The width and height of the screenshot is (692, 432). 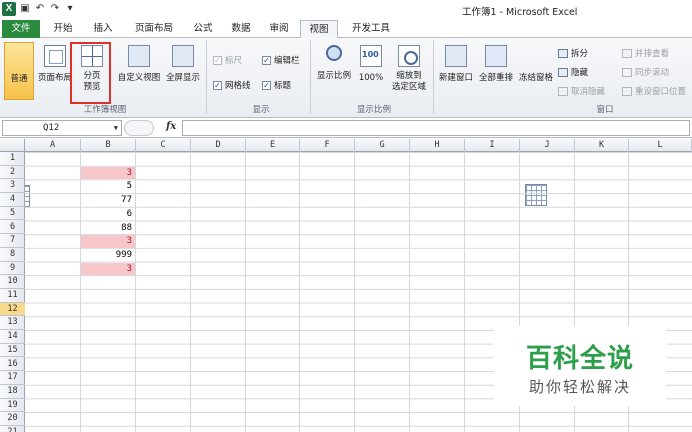 I want to click on custom-views-icon, so click(x=139, y=56).